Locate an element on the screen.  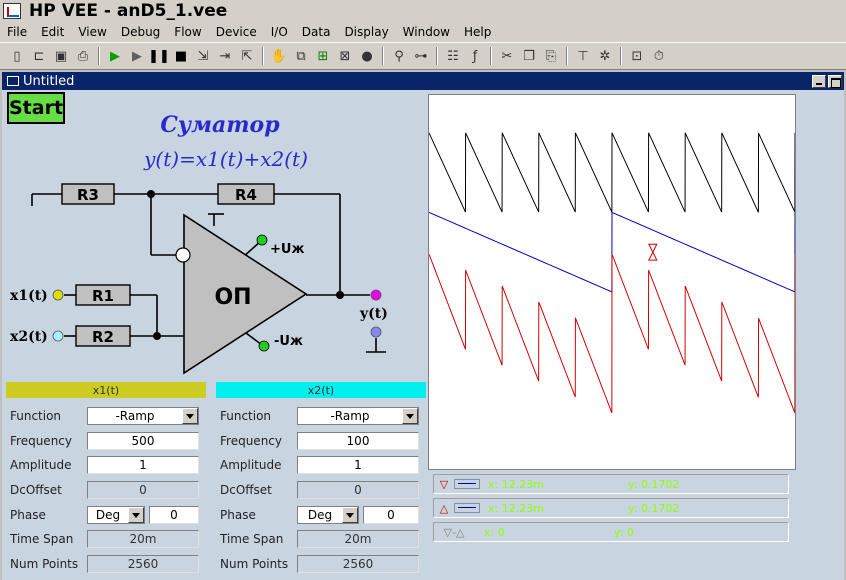
marker-up-triangle-icon: △ is located at coordinates (444, 508).